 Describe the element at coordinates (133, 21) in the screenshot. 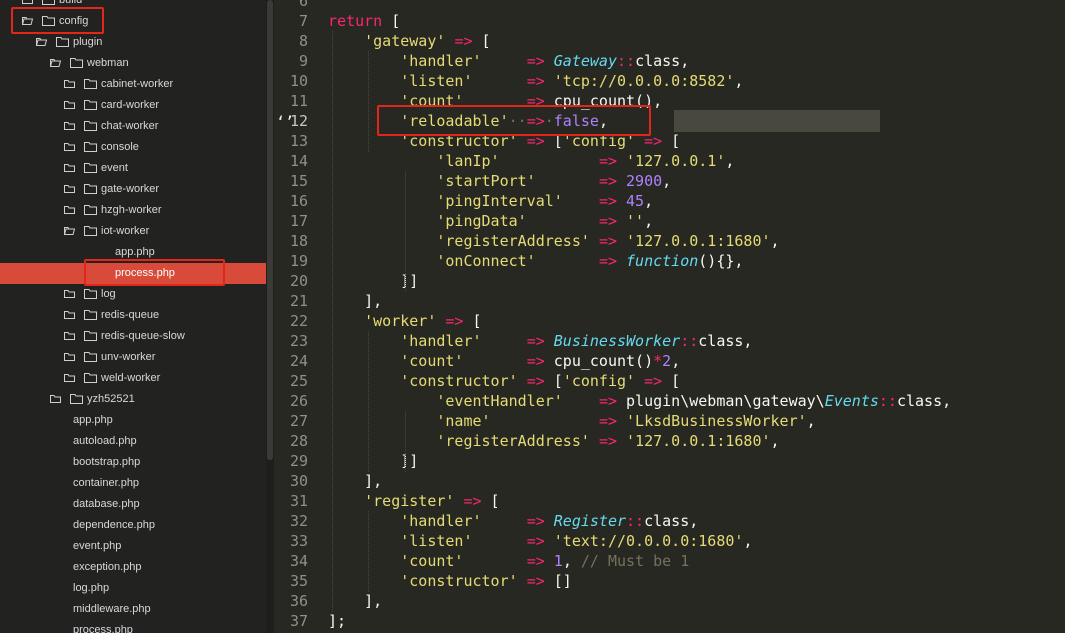

I see `tree-folder: config` at that location.